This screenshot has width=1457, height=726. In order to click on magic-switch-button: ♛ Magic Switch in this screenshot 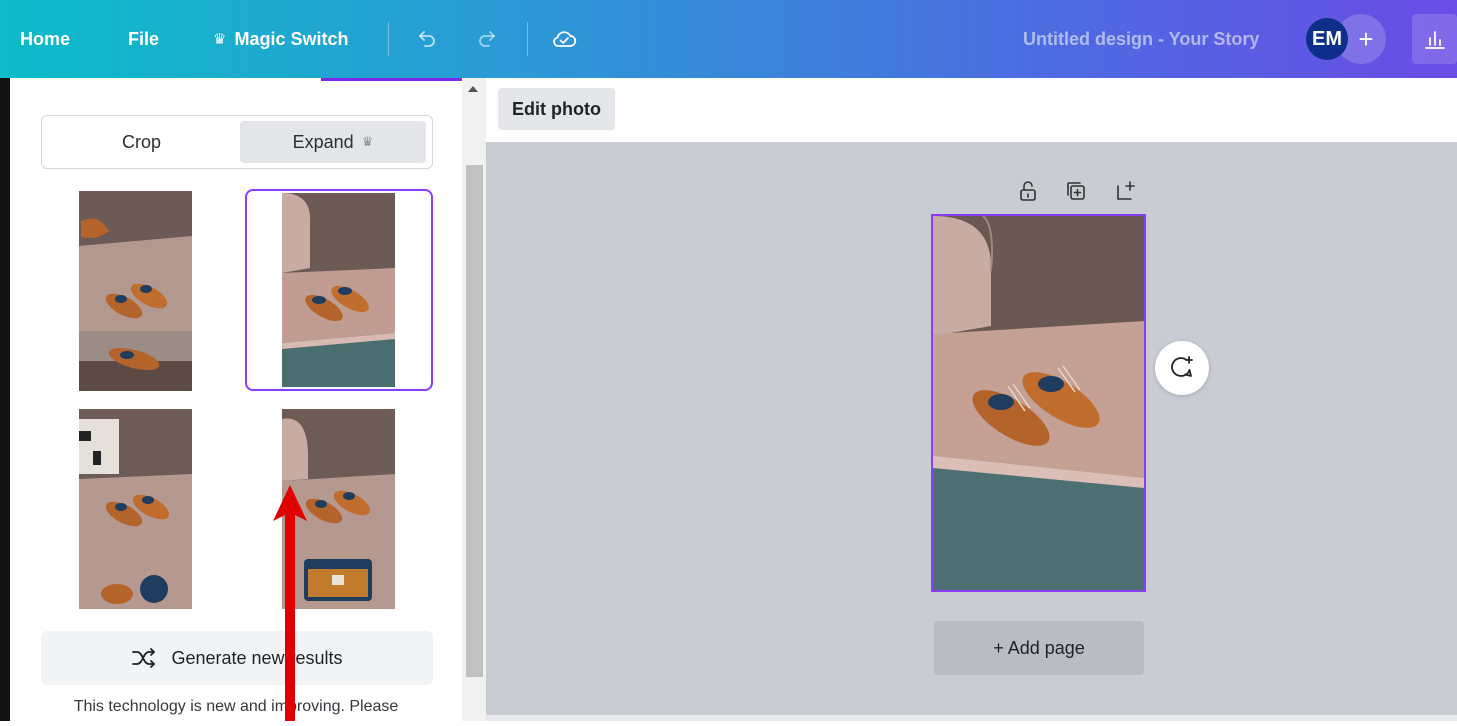, I will do `click(280, 39)`.